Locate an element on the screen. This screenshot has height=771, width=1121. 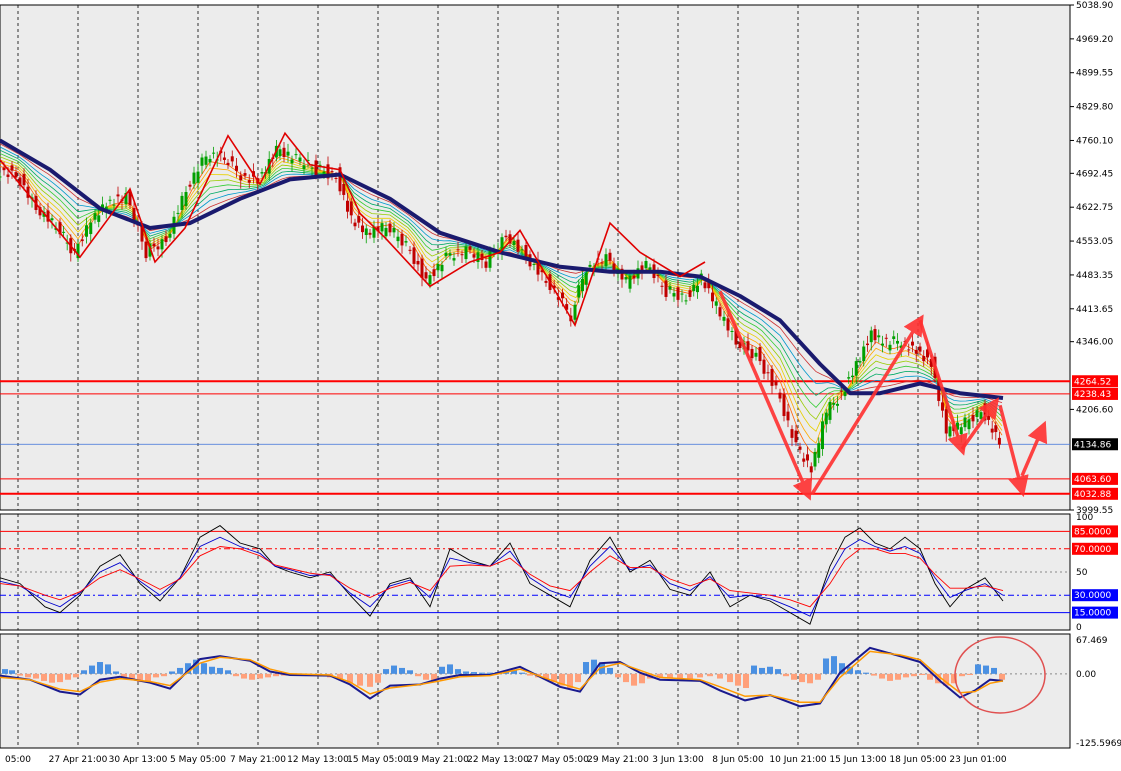
level-price-label: 4264.52 is located at coordinates (1092, 382).